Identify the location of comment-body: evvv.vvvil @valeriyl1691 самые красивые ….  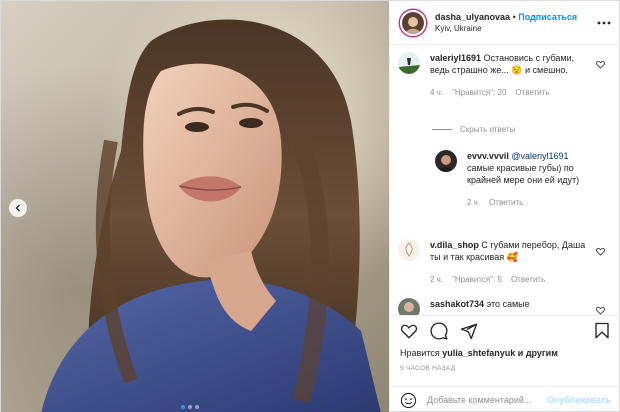
(528, 179).